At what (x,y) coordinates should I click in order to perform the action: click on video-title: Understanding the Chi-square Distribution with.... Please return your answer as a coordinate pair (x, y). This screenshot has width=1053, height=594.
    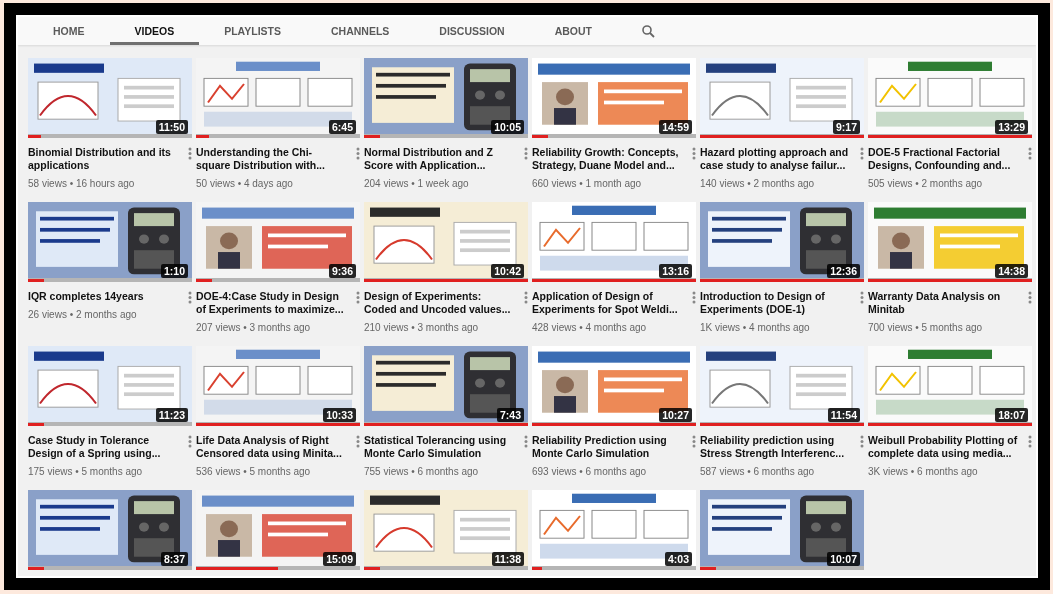
    Looking at the image, I should click on (271, 159).